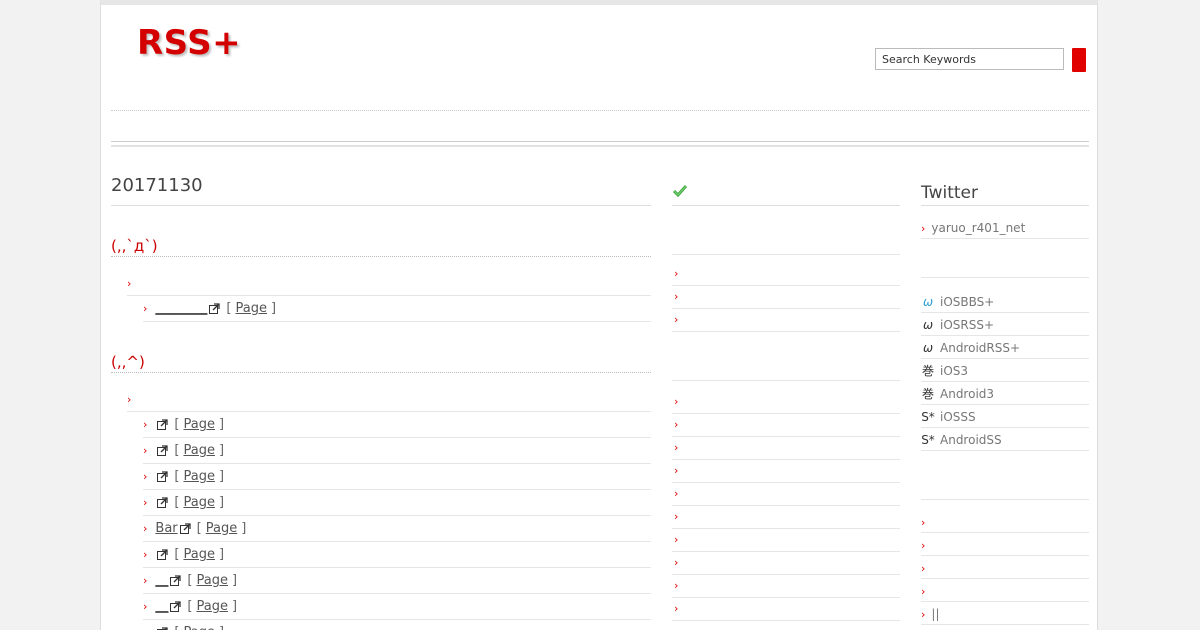 The image size is (1200, 630). I want to click on article-link: Bar, so click(166, 528).